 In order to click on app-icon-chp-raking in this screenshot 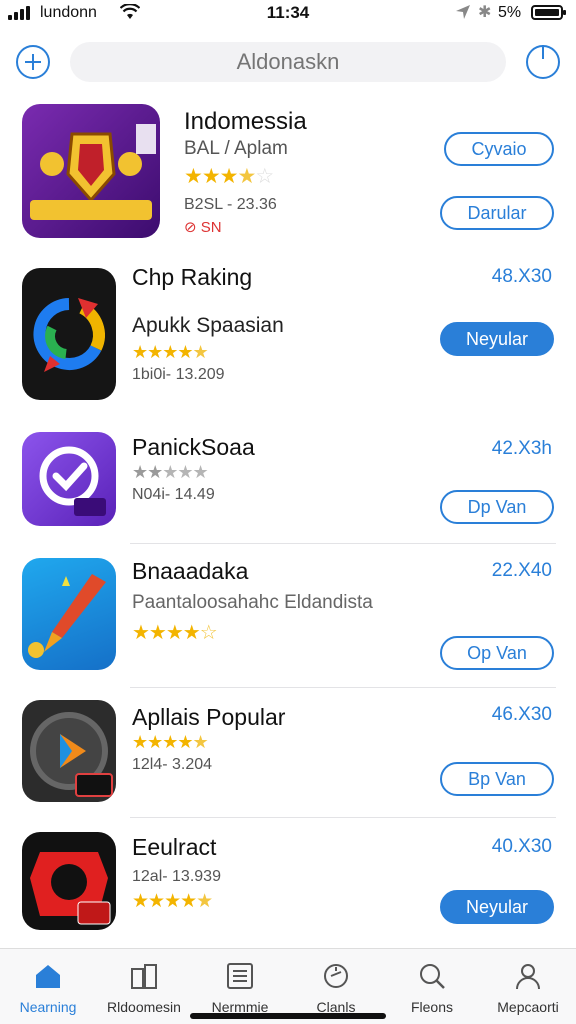, I will do `click(69, 334)`.